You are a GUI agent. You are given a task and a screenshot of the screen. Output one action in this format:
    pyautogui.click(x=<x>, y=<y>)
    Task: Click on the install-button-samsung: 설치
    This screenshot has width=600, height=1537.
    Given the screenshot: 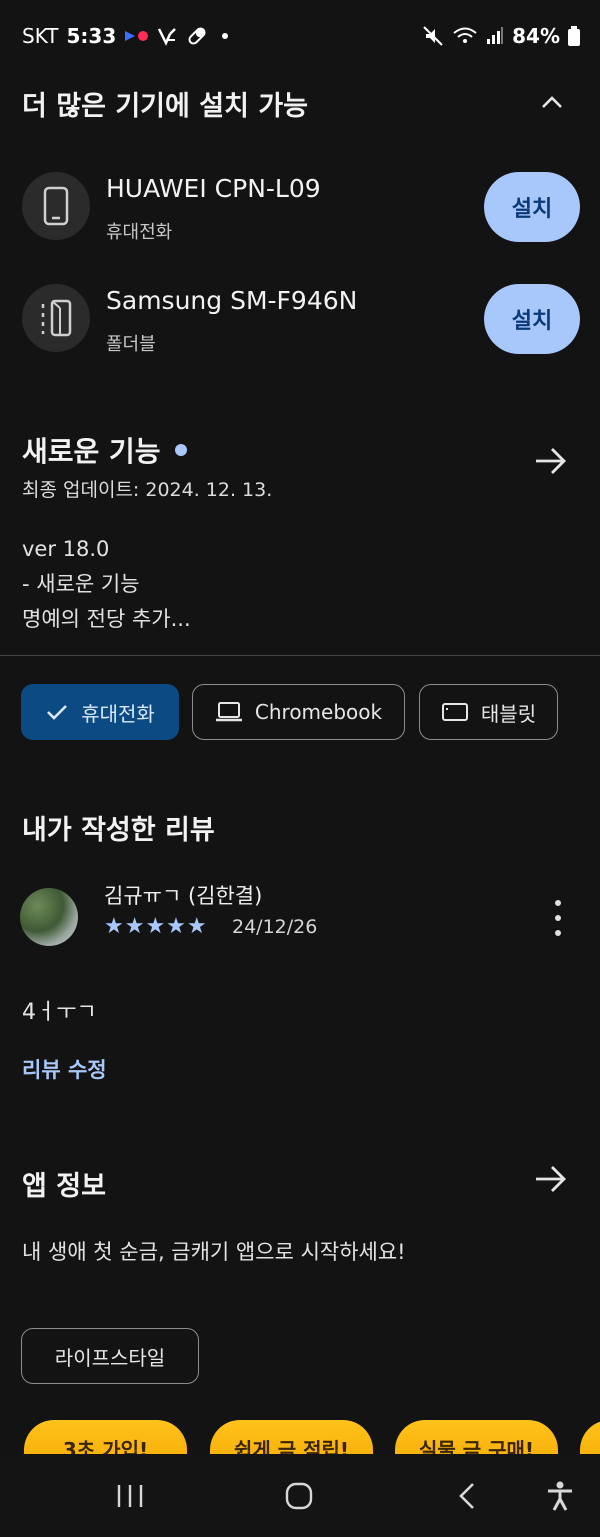 What is the action you would take?
    pyautogui.click(x=532, y=319)
    